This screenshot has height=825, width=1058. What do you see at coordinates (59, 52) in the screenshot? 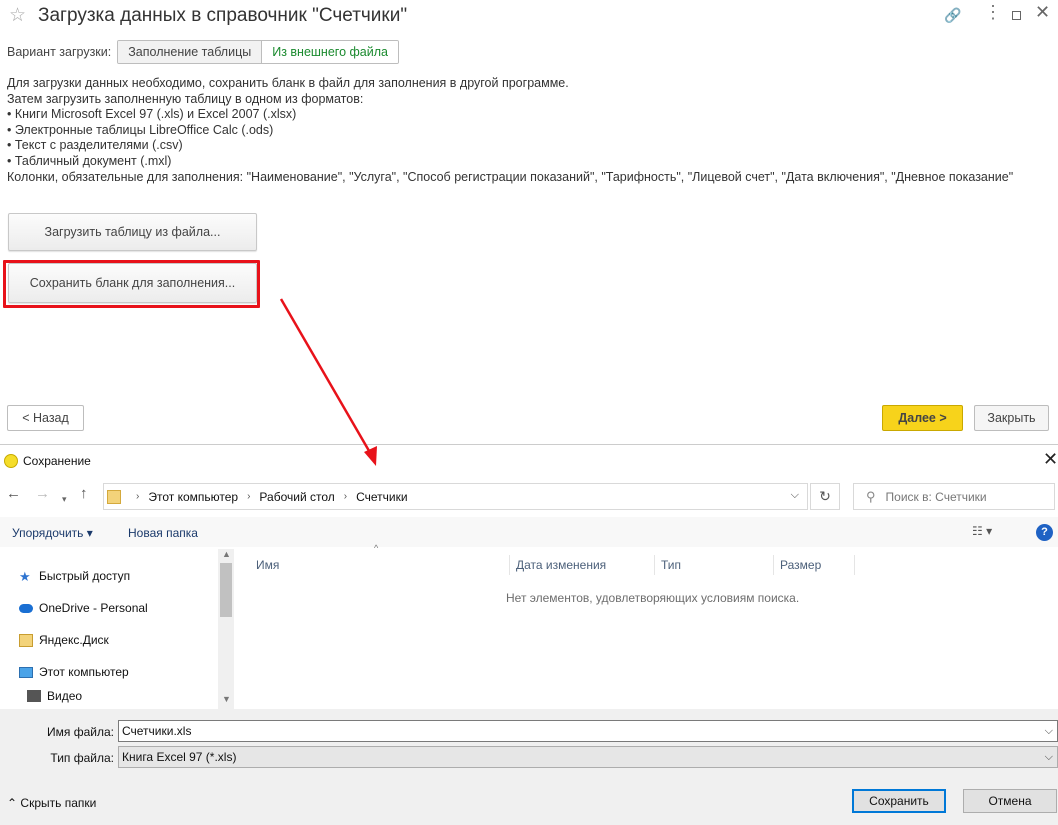
I see `load-variant-label: Вариант загрузки:` at bounding box center [59, 52].